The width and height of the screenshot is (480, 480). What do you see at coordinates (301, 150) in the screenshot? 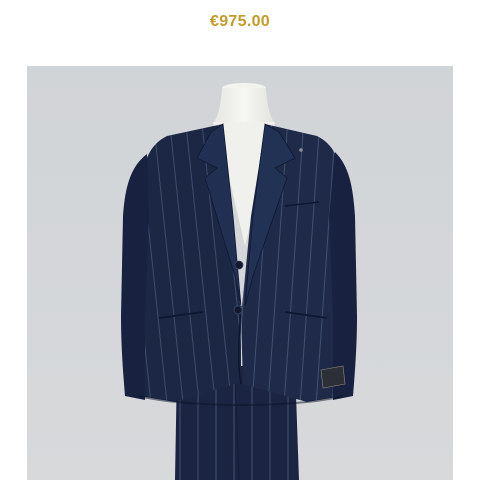
I see `lapel-pin` at bounding box center [301, 150].